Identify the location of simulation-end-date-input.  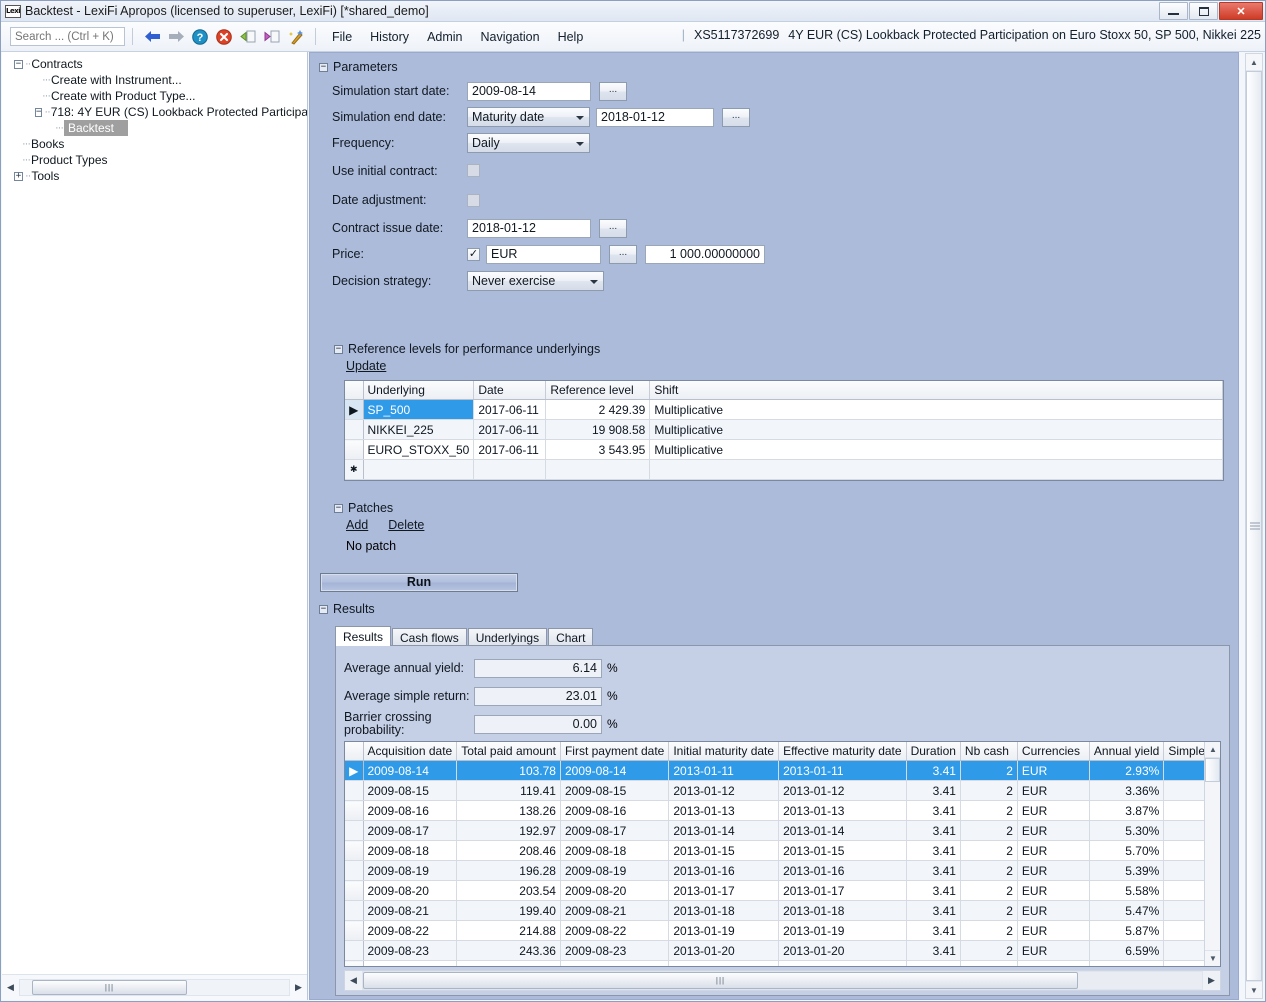
(655, 117).